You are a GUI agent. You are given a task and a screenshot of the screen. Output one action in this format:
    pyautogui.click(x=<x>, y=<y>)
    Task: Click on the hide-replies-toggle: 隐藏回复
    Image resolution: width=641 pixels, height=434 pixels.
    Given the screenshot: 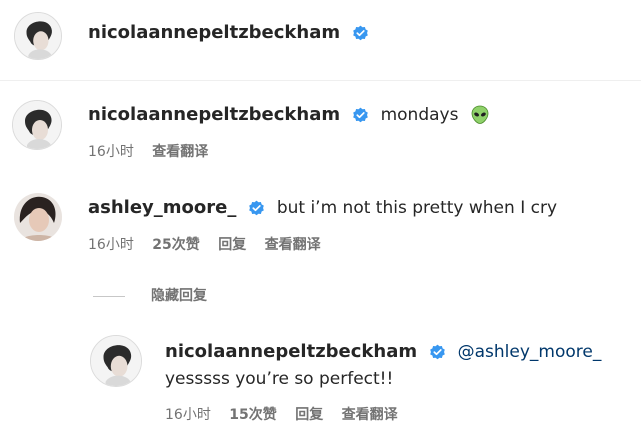 What is the action you would take?
    pyautogui.click(x=150, y=295)
    